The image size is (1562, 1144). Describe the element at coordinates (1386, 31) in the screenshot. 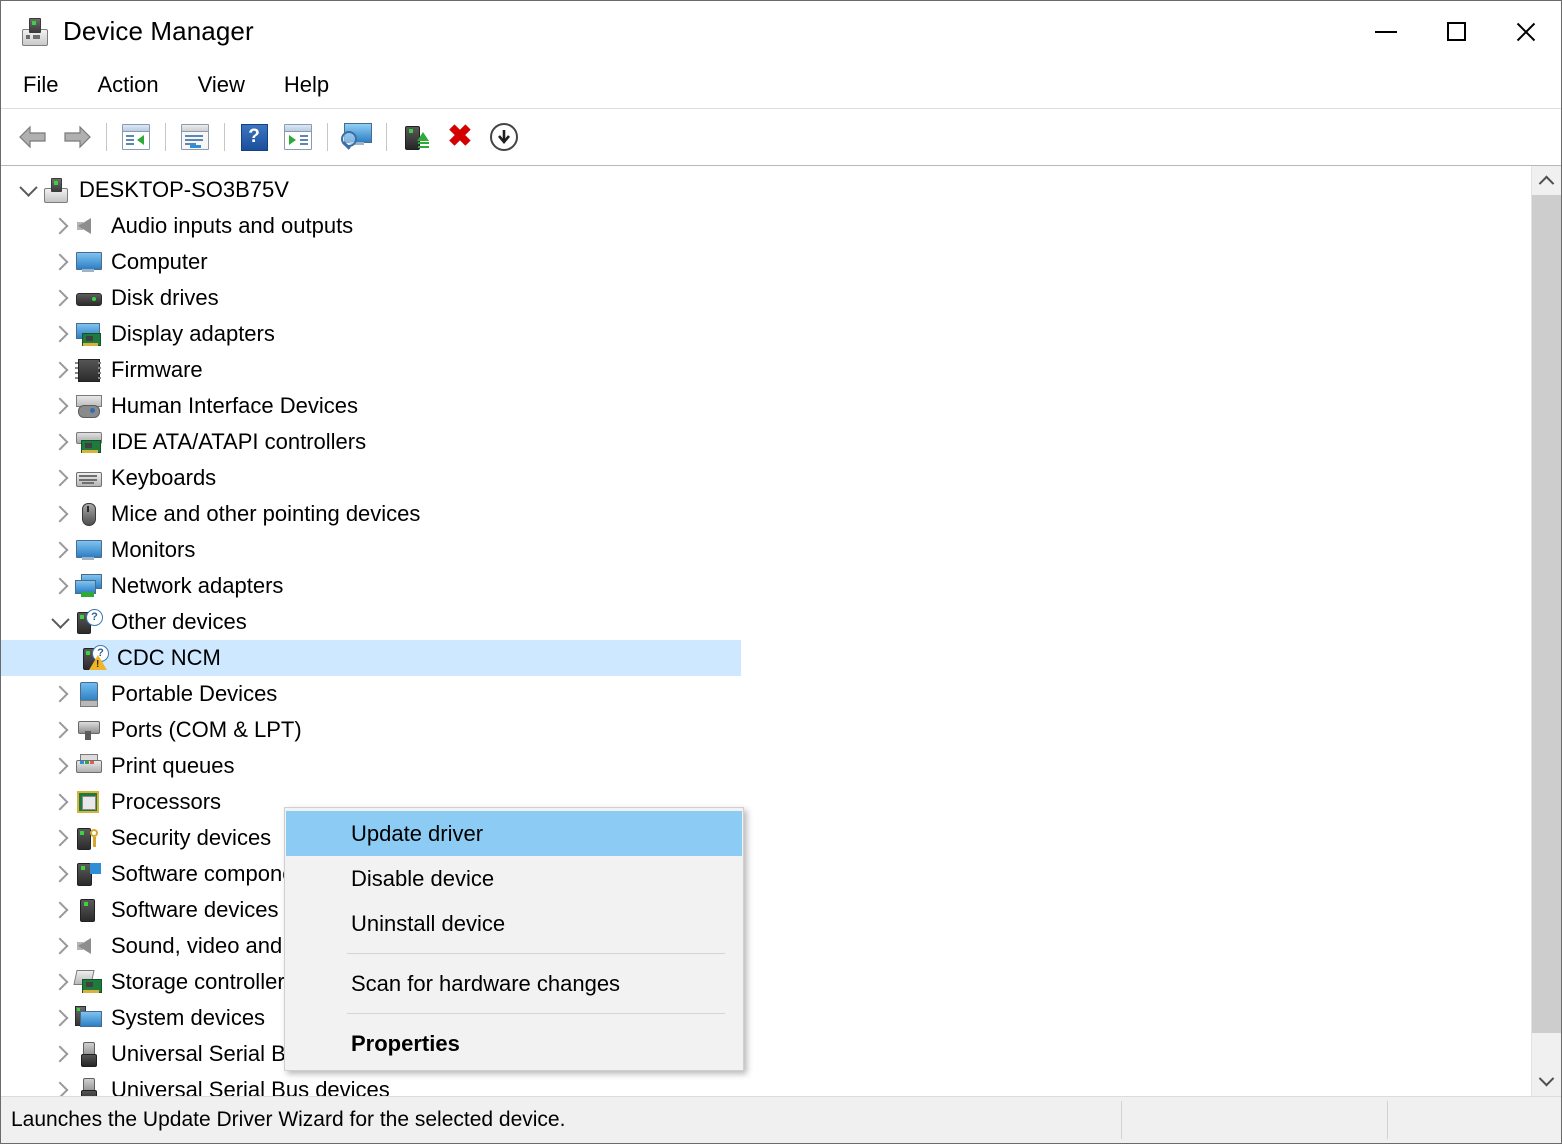

I see `minimize-button` at that location.